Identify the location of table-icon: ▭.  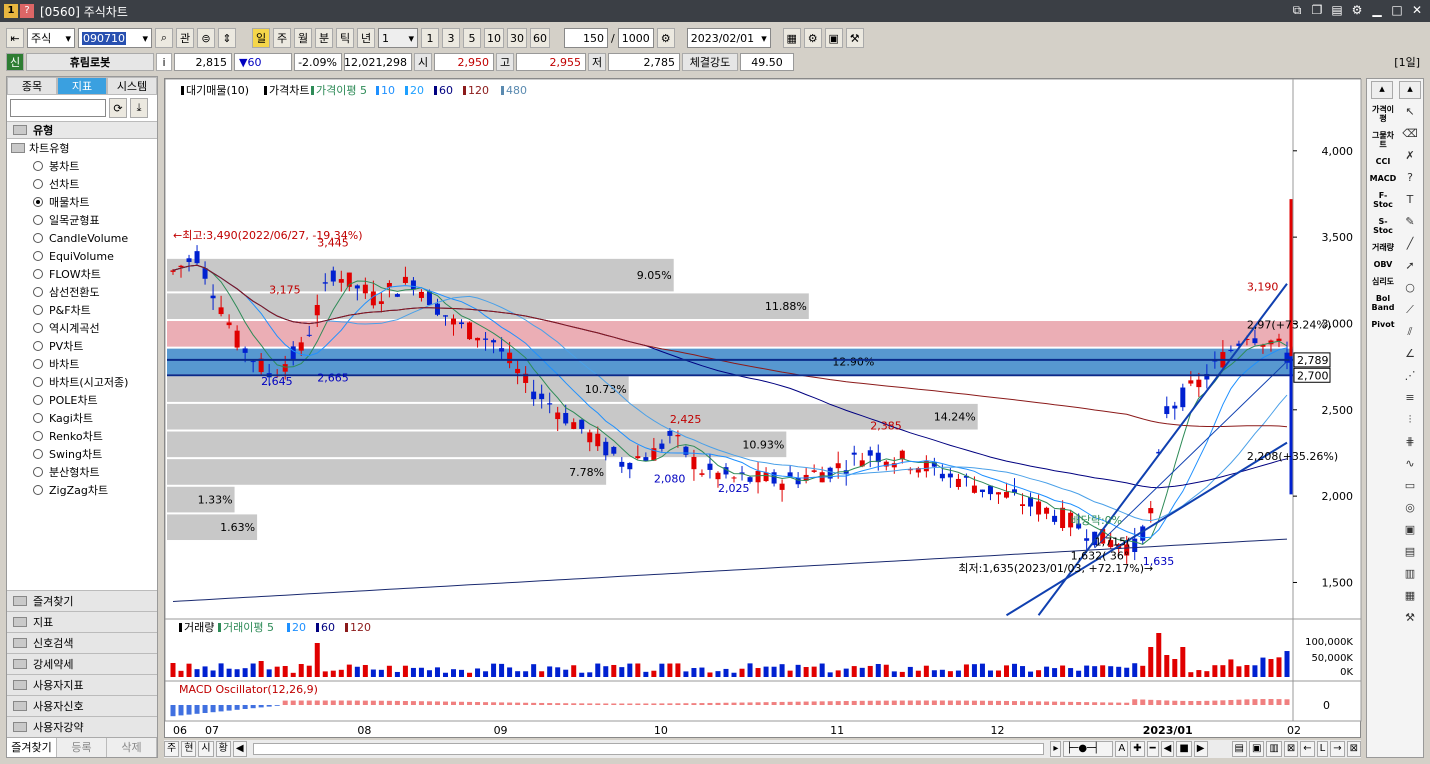
(1410, 488).